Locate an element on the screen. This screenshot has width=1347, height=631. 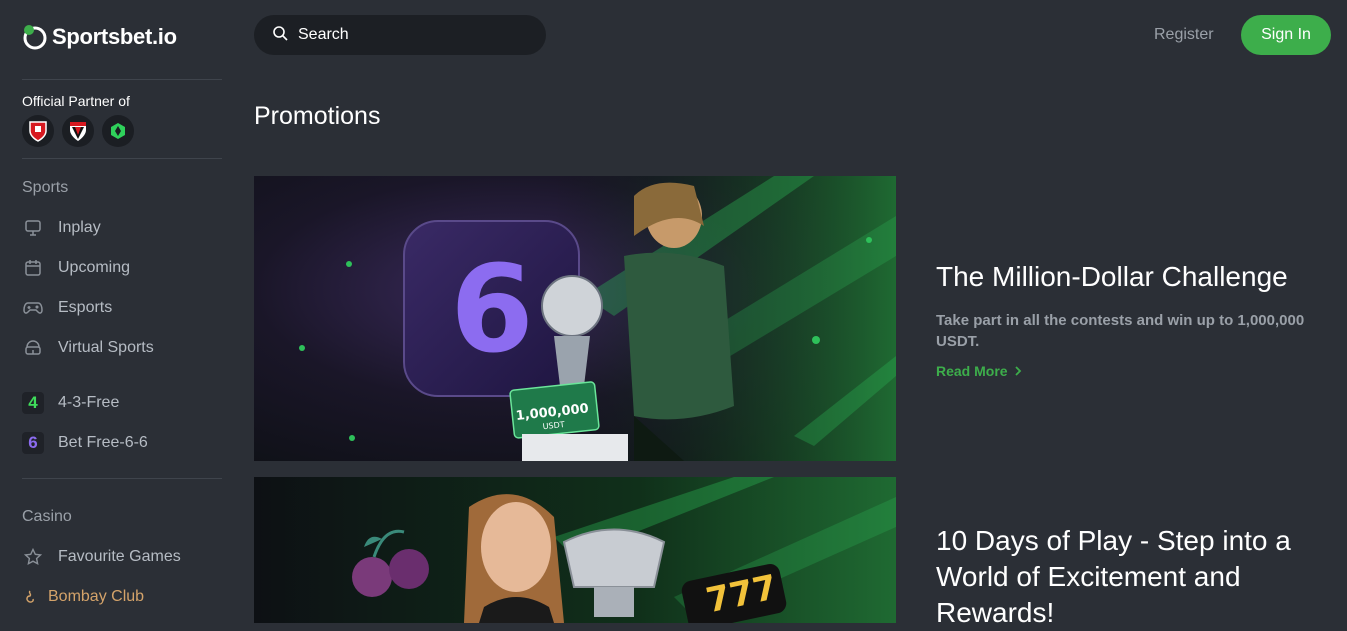
gamepad-icon is located at coordinates (33, 308).